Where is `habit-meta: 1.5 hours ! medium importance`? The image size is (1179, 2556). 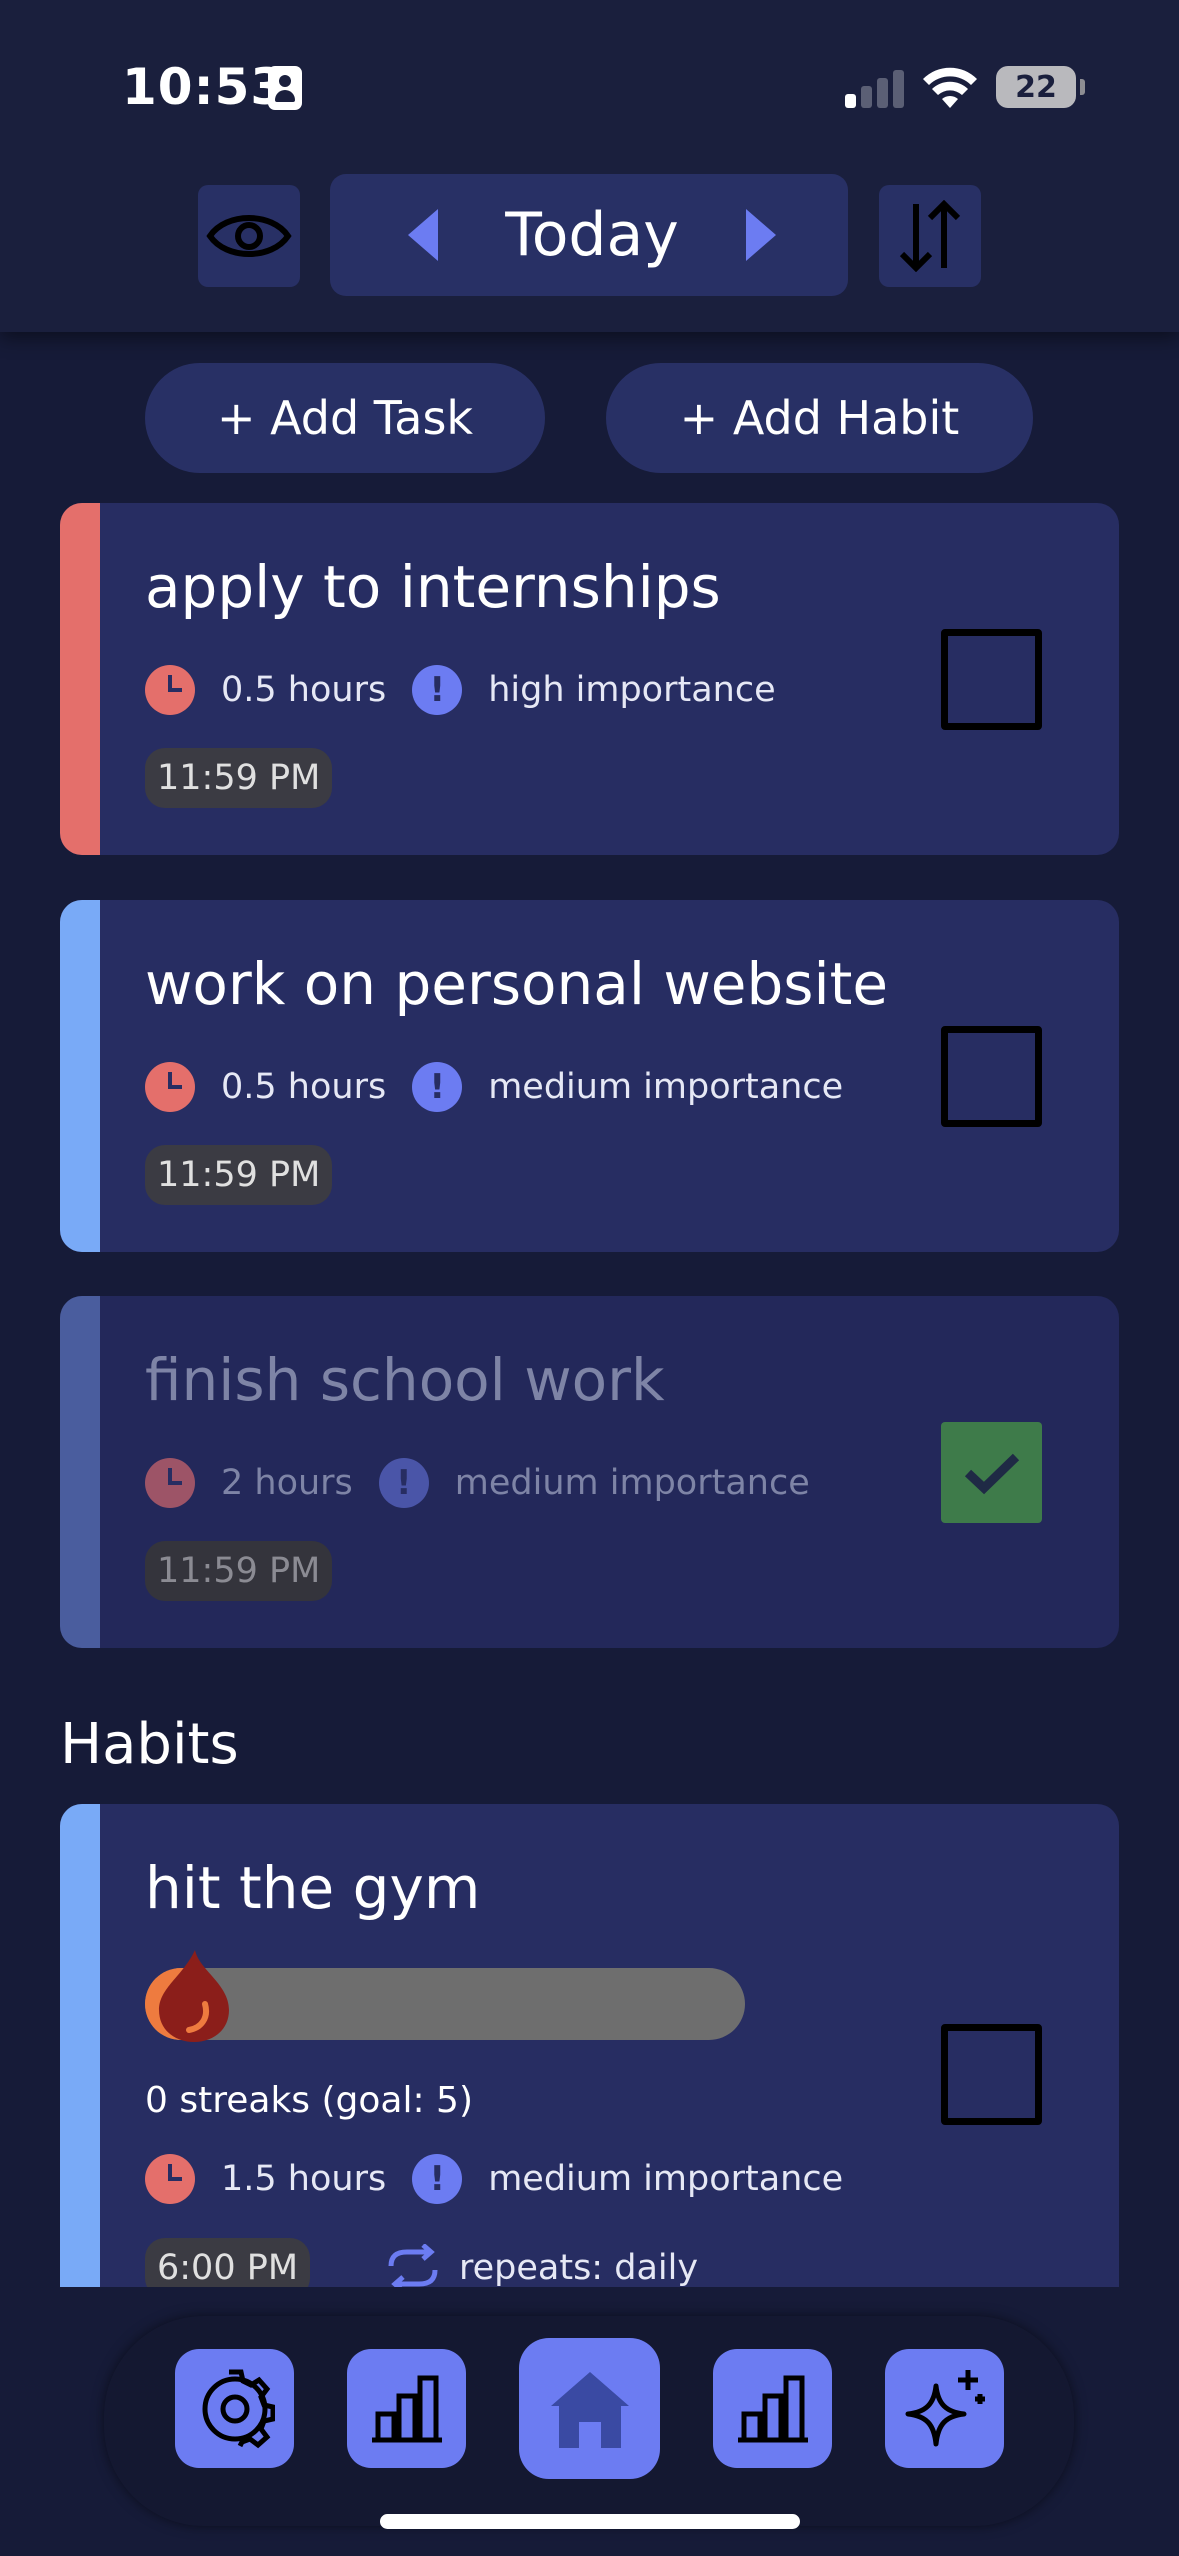
habit-meta: 1.5 hours ! medium importance is located at coordinates (494, 2179).